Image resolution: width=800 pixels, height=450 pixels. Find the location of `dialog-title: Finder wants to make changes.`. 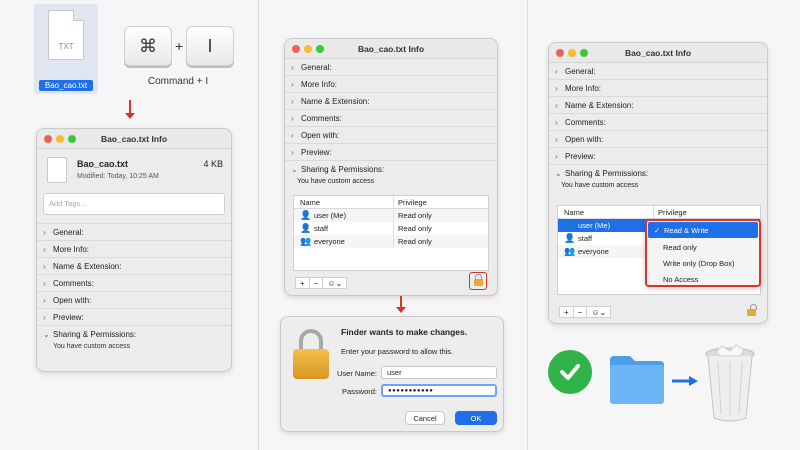

dialog-title: Finder wants to make changes. is located at coordinates (404, 332).